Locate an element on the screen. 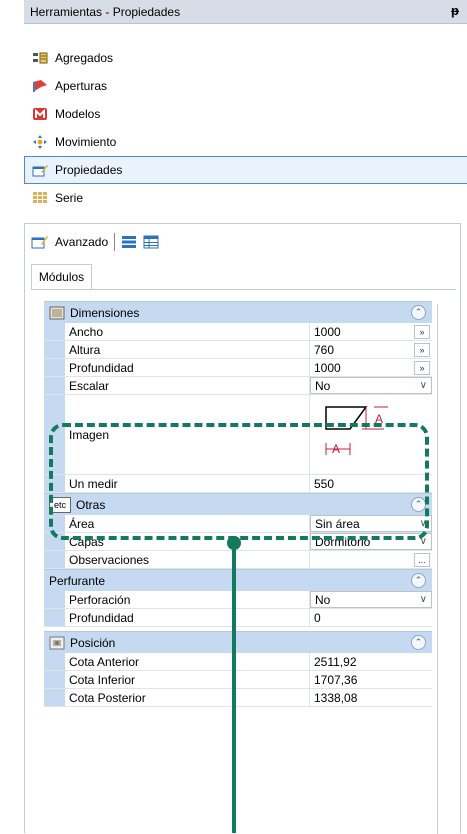 The image size is (467, 834). tab-modulos: Módulos is located at coordinates (61, 277).